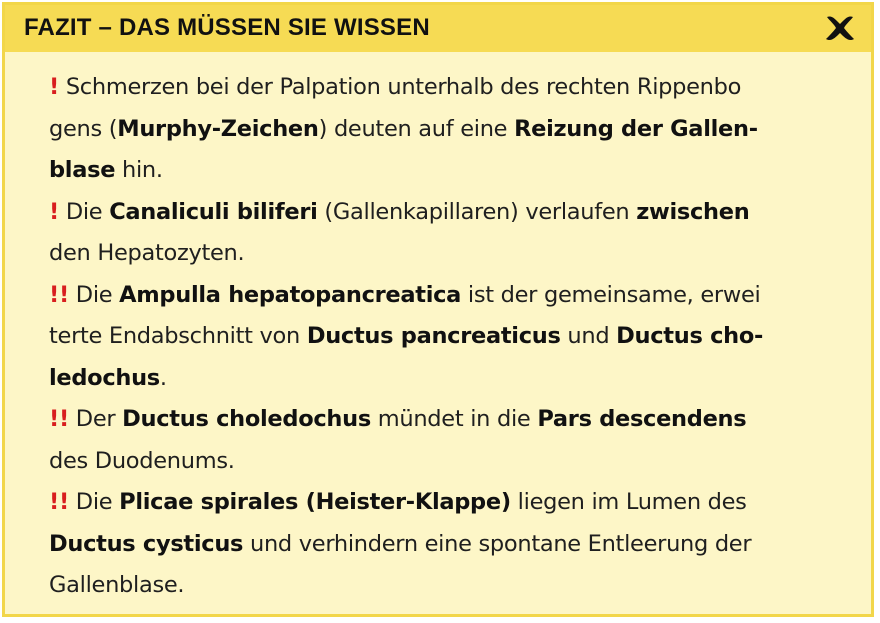 The image size is (880, 623). I want to click on bold-term: Ductus cysticus, so click(146, 543).